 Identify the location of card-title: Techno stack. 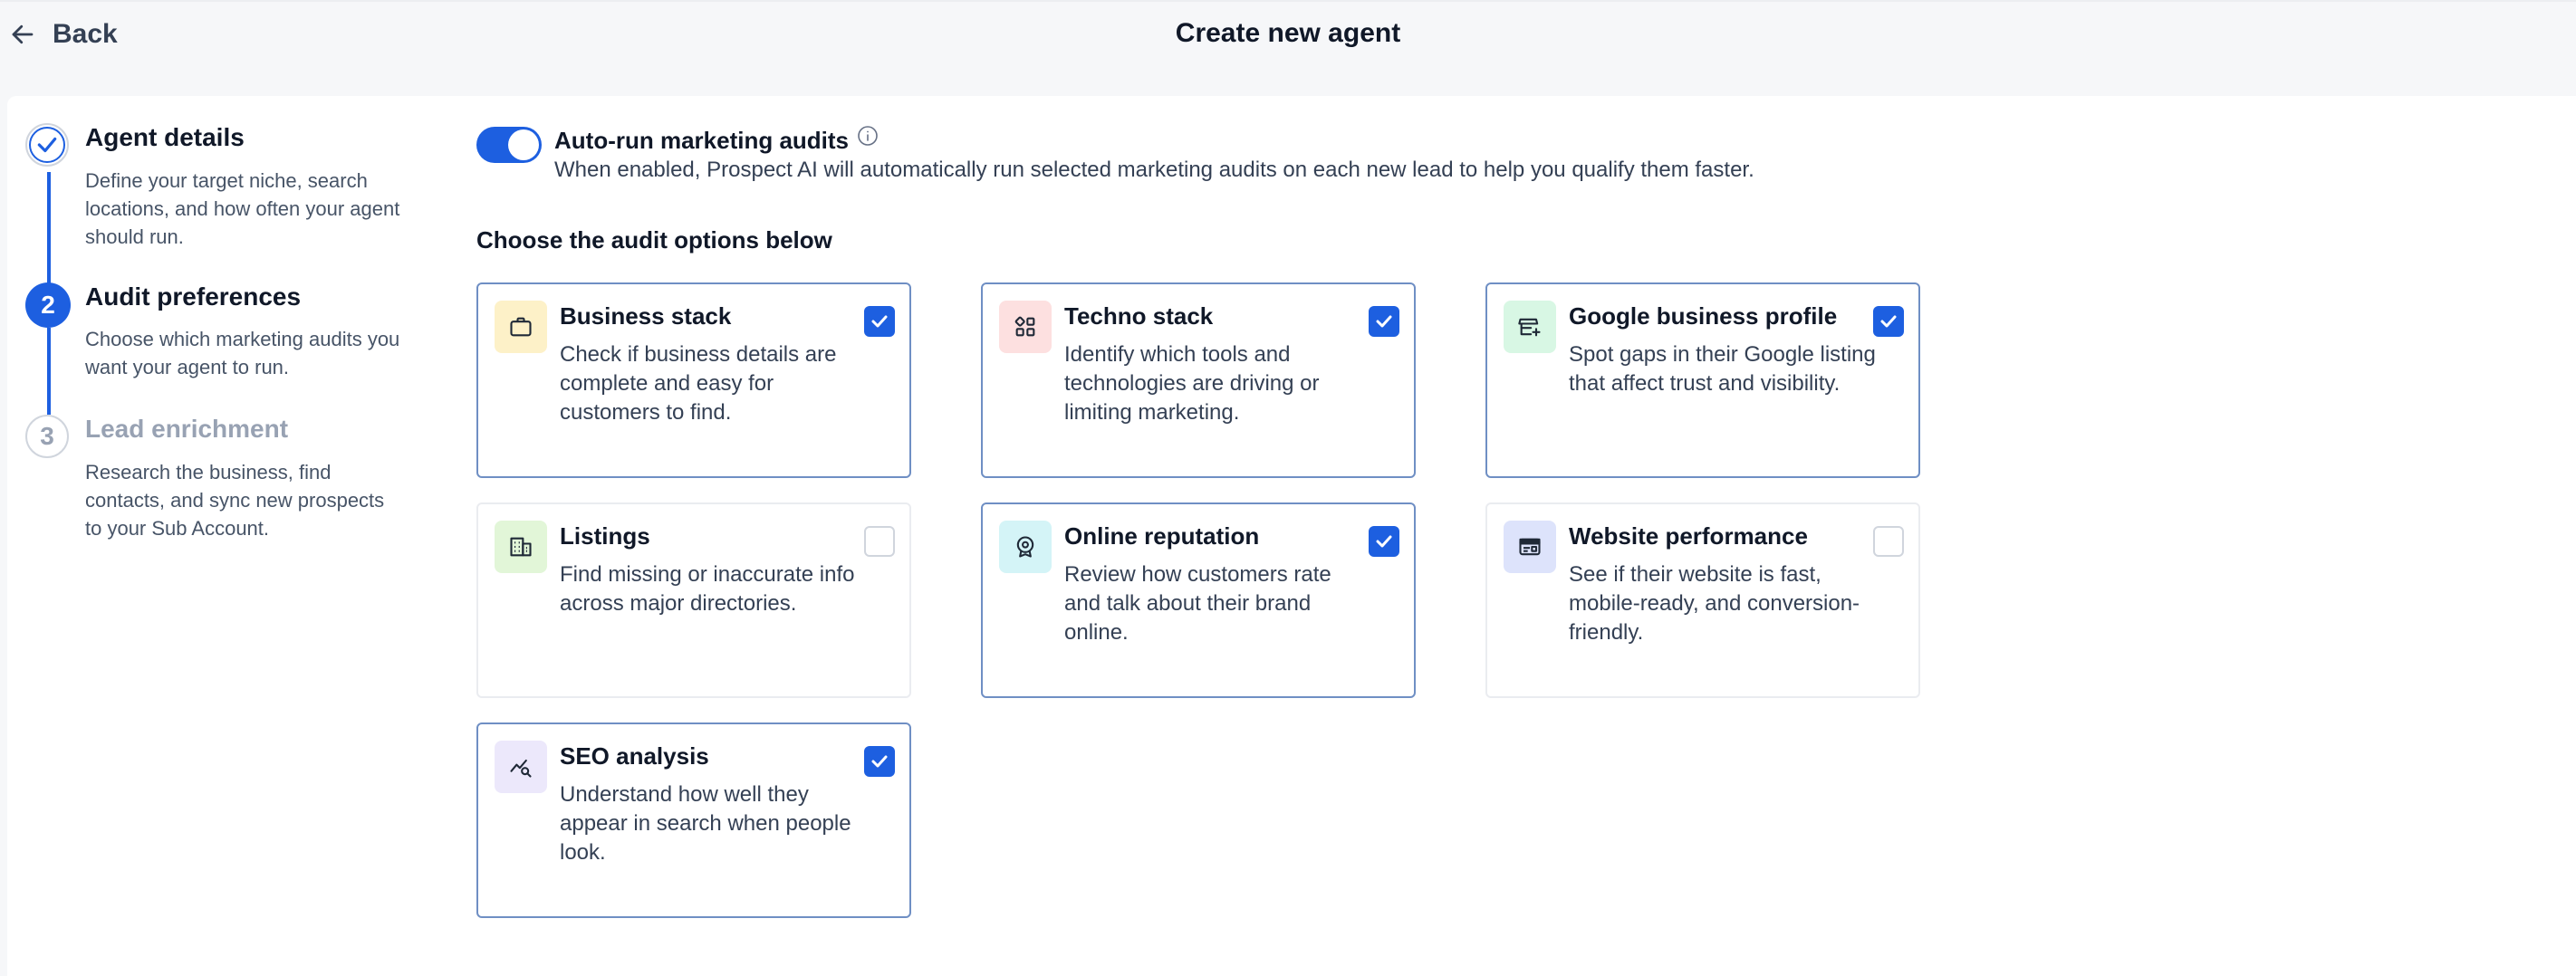
(1139, 316).